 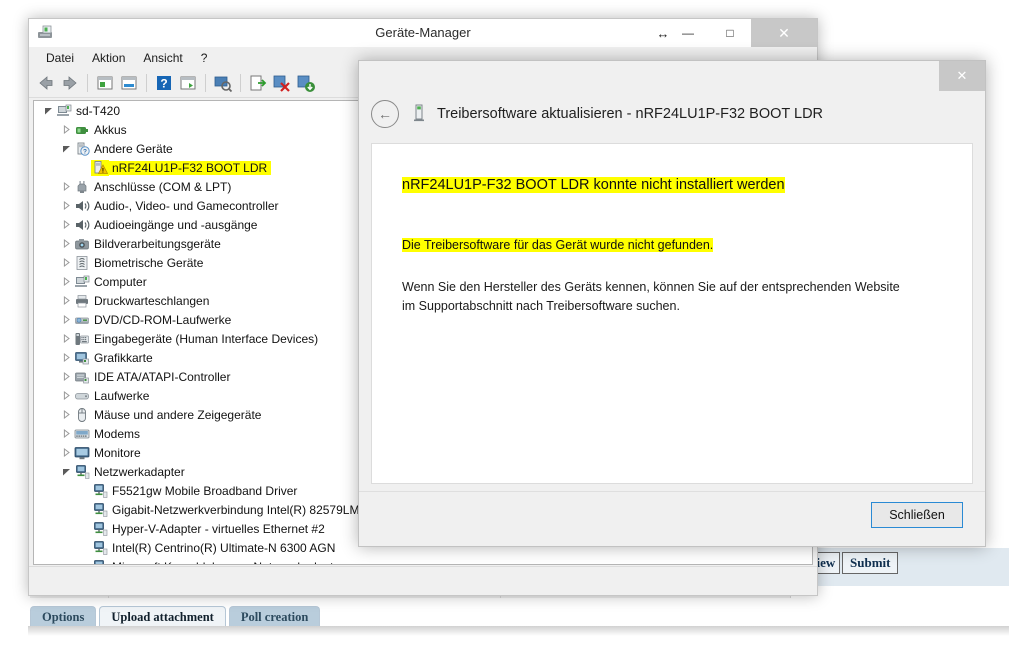 What do you see at coordinates (82, 339) in the screenshot?
I see `hid-icon` at bounding box center [82, 339].